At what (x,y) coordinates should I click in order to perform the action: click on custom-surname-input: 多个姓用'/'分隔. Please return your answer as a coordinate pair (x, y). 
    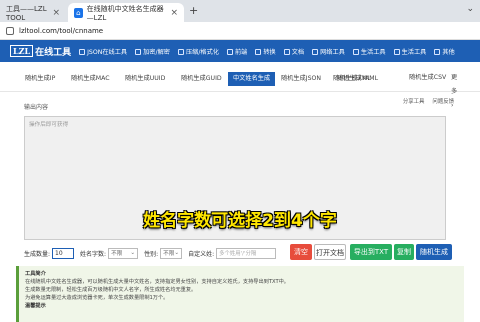
    Looking at the image, I should click on (246, 253).